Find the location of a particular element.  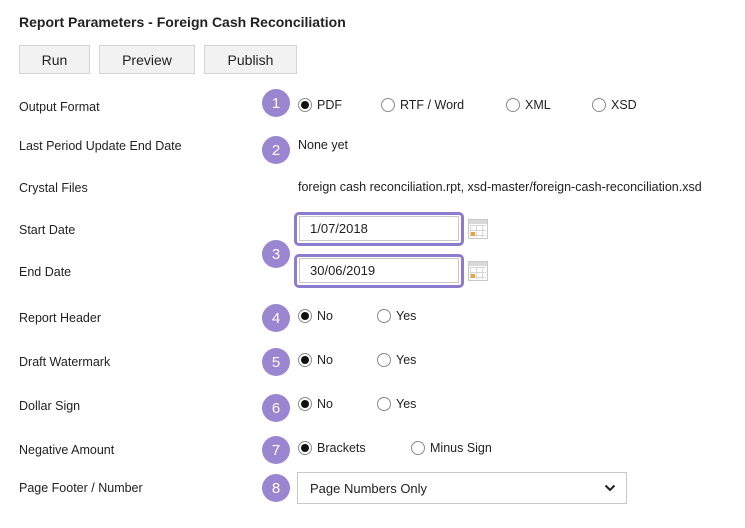

dollar-sign-yes-label: Yes is located at coordinates (406, 404).